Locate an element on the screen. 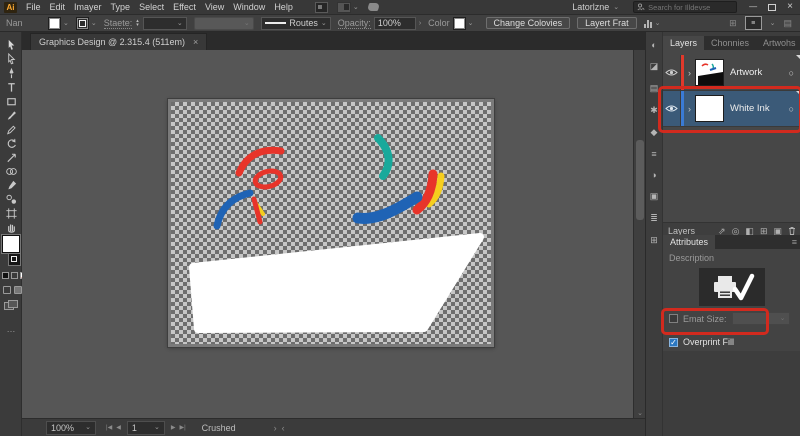 This screenshot has height=436, width=800. minimize-button: — is located at coordinates (753, 7).